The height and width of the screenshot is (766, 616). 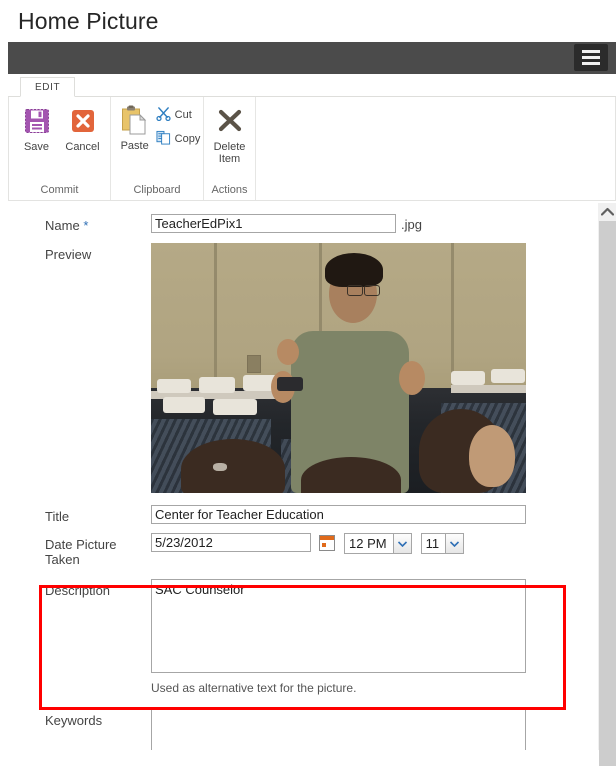 I want to click on ribbon-group-actions: Delete Item Actions, so click(x=230, y=148).